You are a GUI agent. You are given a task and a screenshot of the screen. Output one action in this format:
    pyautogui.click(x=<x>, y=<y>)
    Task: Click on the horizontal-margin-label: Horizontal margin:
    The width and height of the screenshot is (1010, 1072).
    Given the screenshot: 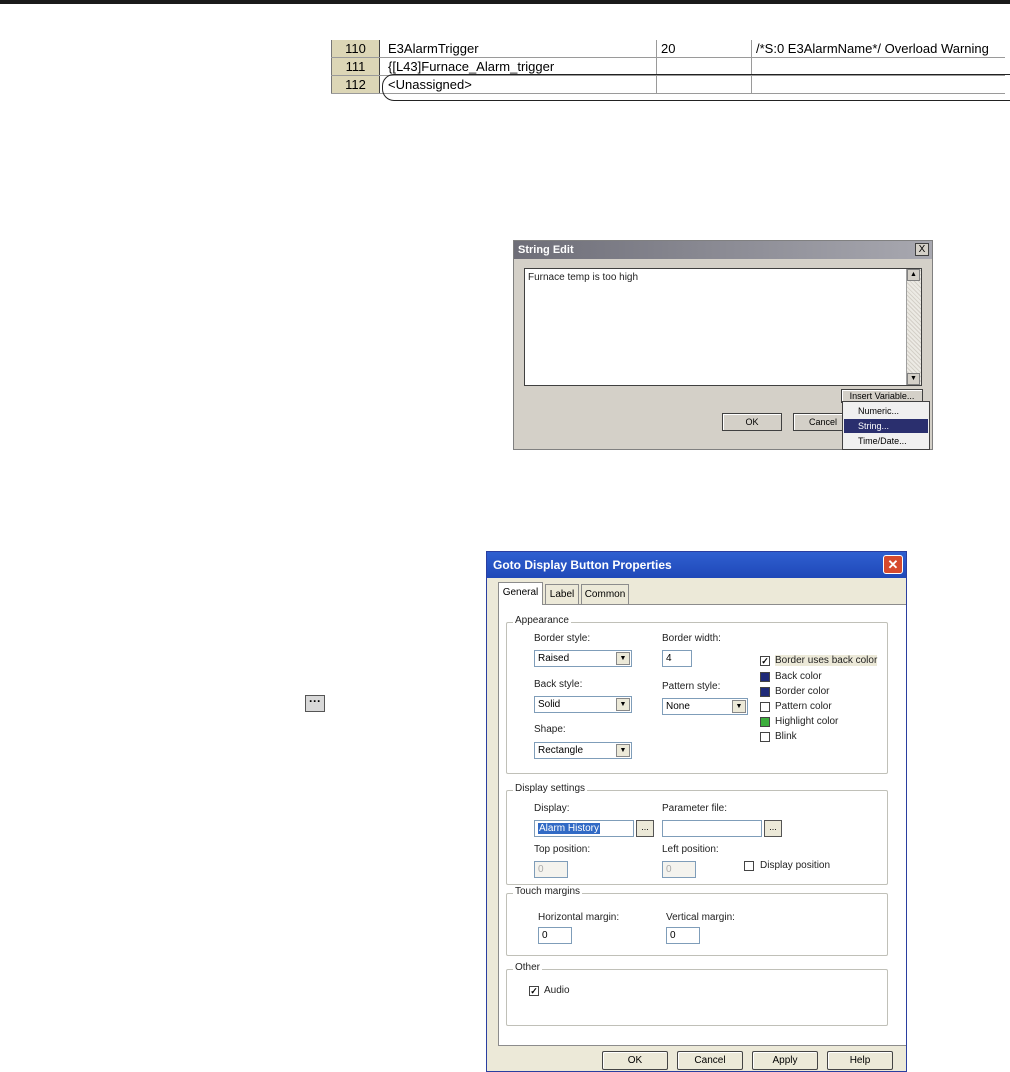 What is the action you would take?
    pyautogui.click(x=579, y=917)
    